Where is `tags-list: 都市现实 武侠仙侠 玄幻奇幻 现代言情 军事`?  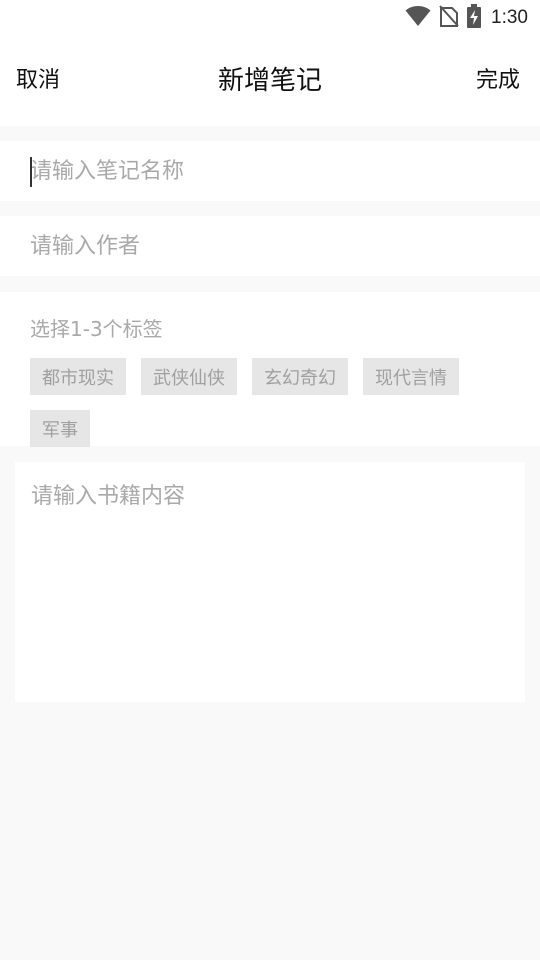
tags-list: 都市现实 武侠仙侠 玄幻奇幻 现代言情 军事 is located at coordinates (260, 402).